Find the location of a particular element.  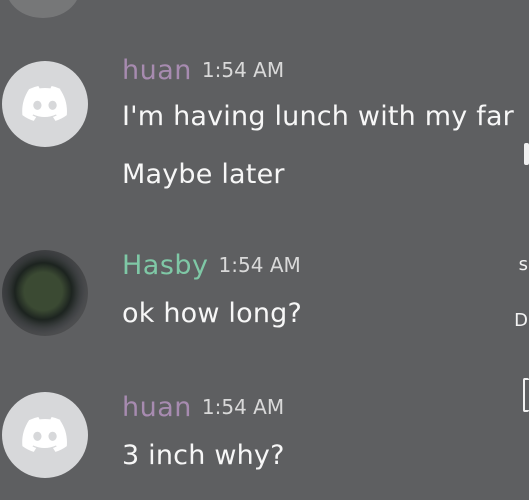

author-name: Hasby is located at coordinates (165, 265).